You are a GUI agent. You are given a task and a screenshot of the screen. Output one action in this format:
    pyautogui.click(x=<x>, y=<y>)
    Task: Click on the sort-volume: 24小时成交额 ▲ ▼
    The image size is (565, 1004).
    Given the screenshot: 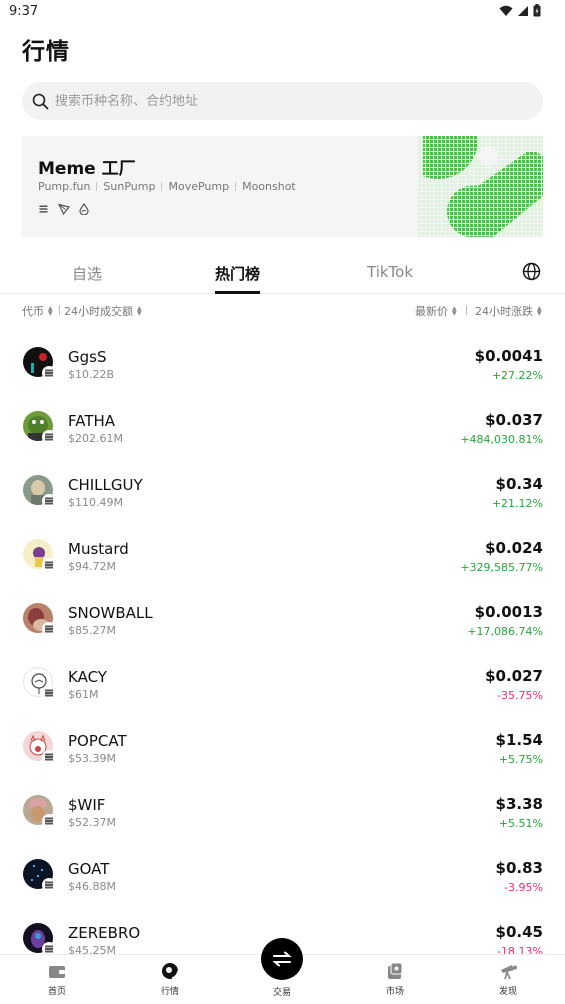 What is the action you would take?
    pyautogui.click(x=103, y=311)
    